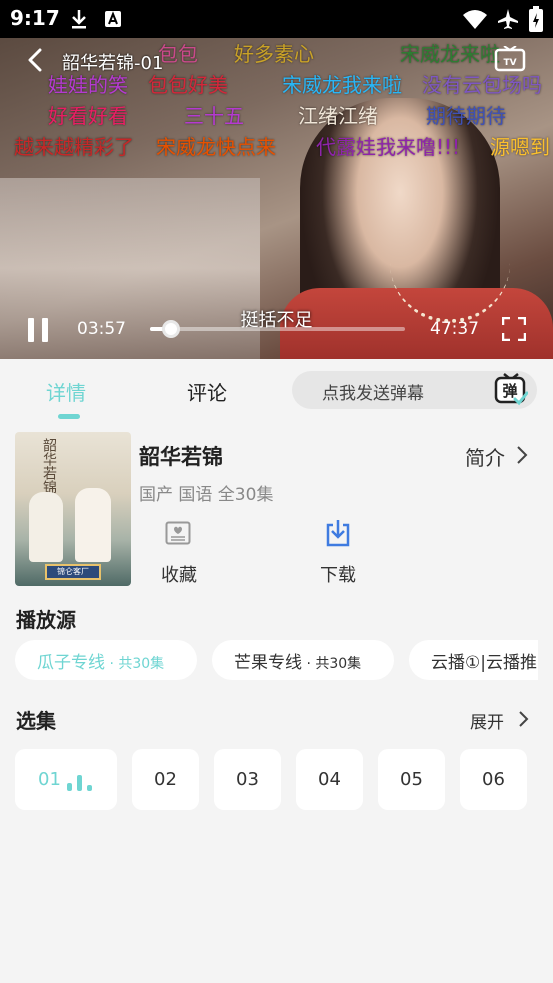 This screenshot has width=553, height=983. I want to click on danmaku-comment: 好看好看, so click(88, 116).